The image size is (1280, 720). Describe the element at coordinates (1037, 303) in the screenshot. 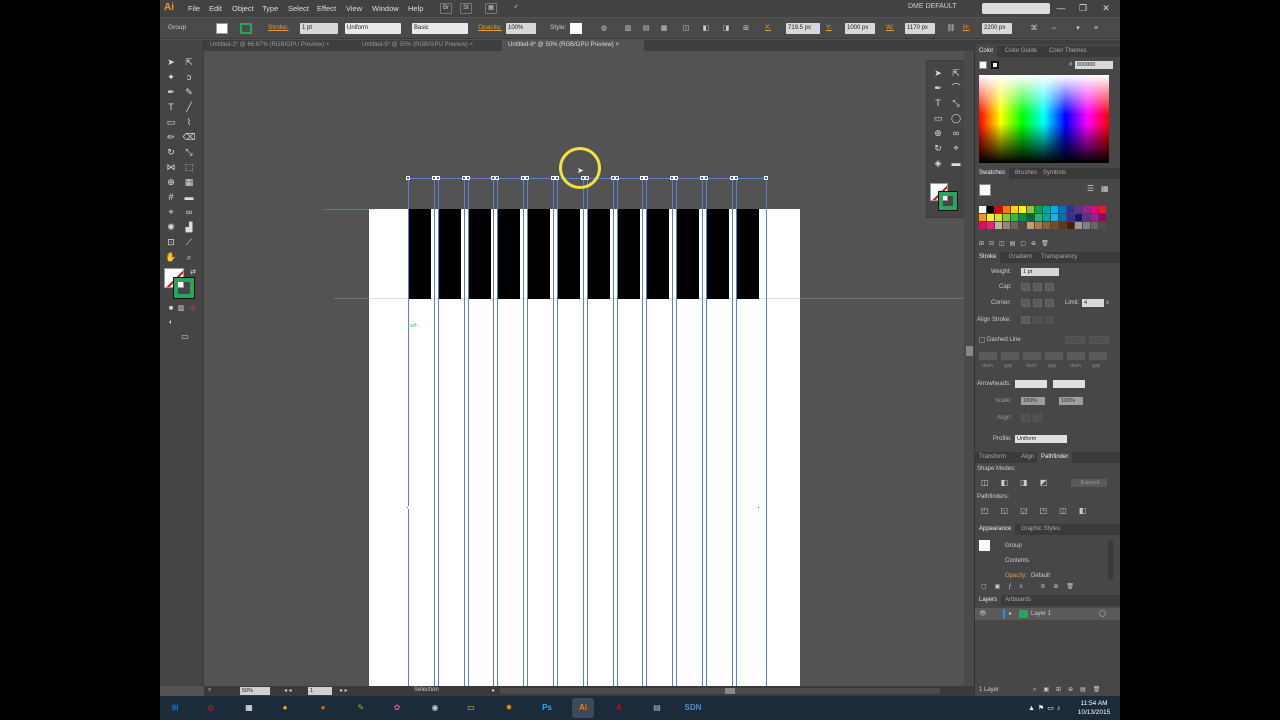

I see `round-join-button` at that location.